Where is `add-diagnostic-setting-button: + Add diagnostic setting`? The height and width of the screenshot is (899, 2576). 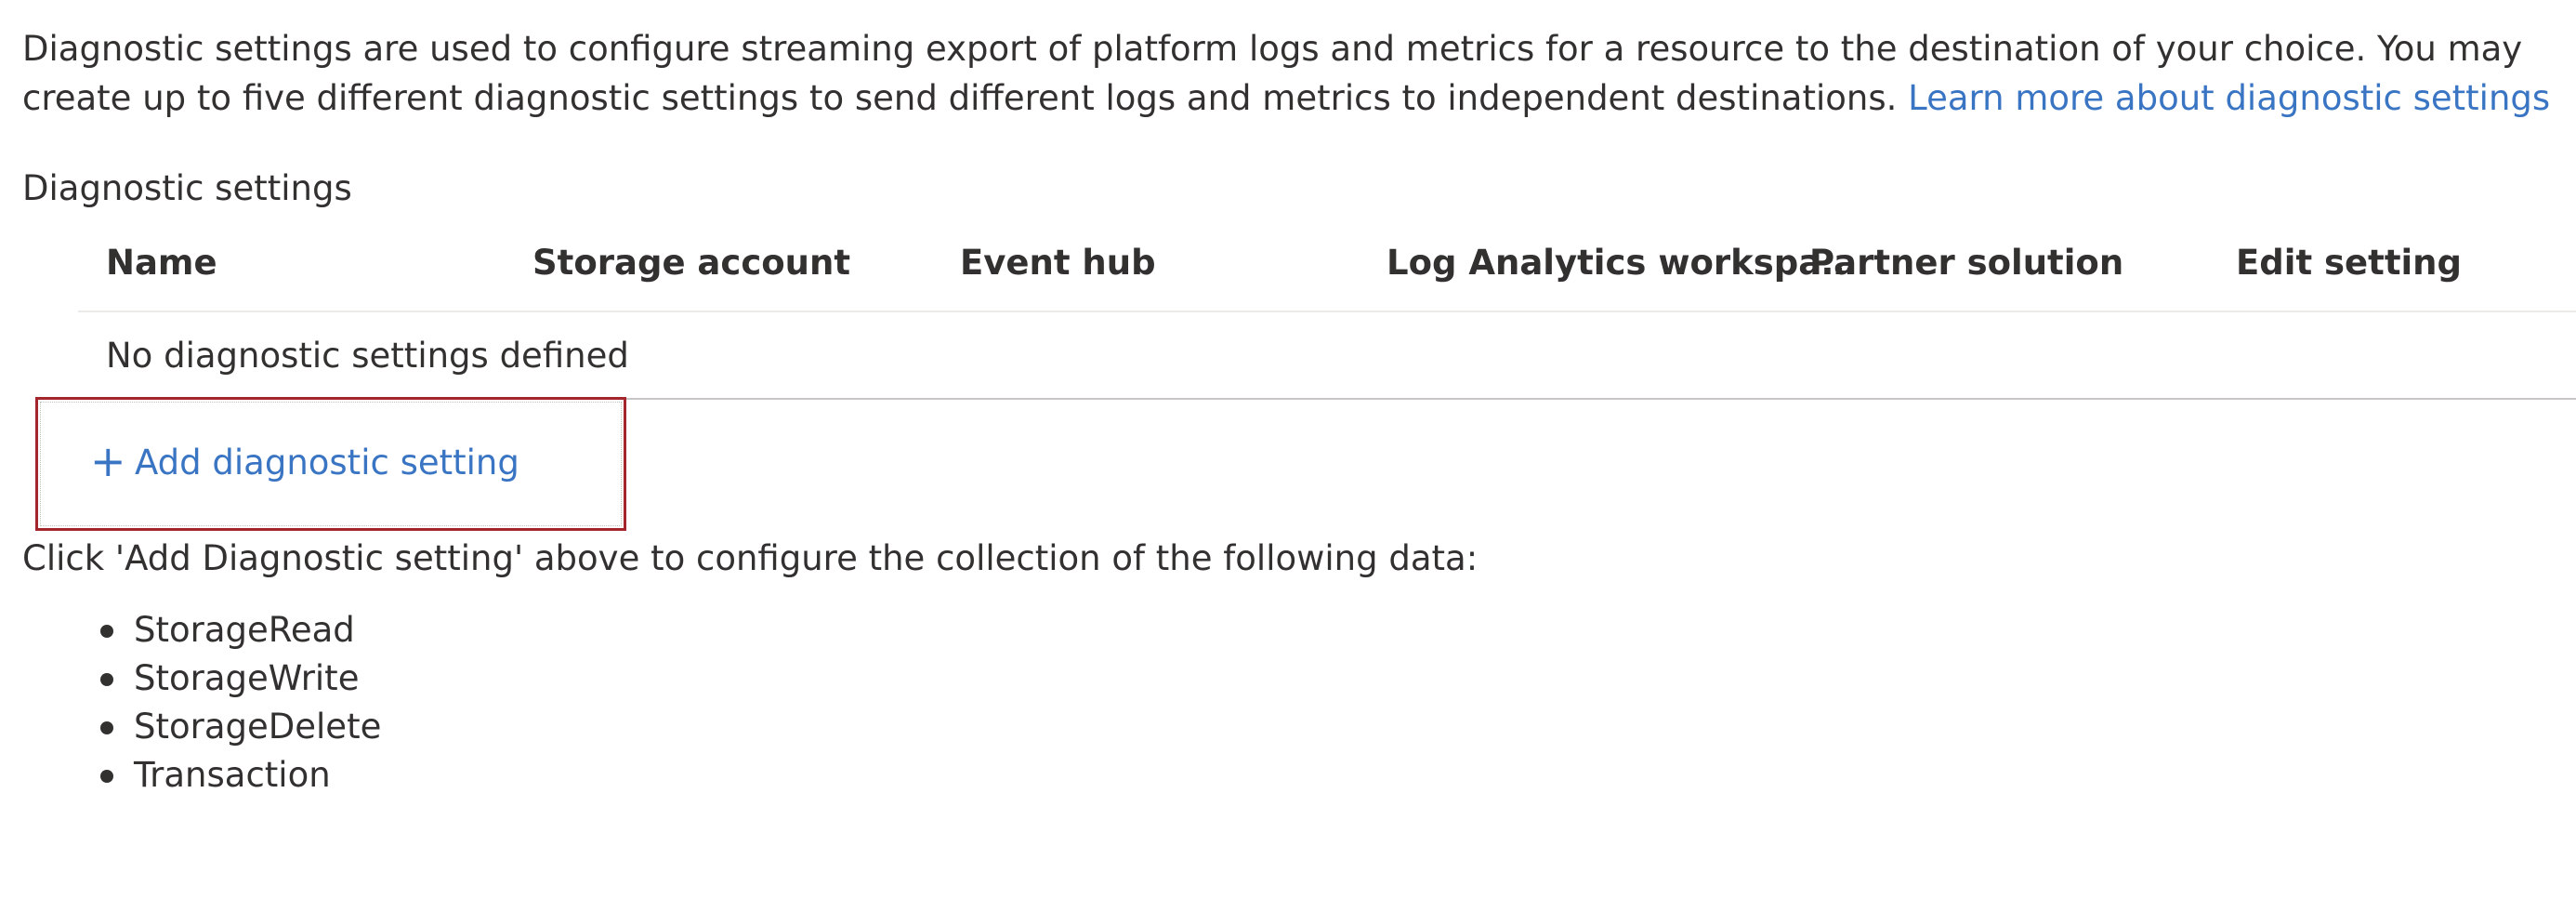 add-diagnostic-setting-button: + Add diagnostic setting is located at coordinates (330, 464).